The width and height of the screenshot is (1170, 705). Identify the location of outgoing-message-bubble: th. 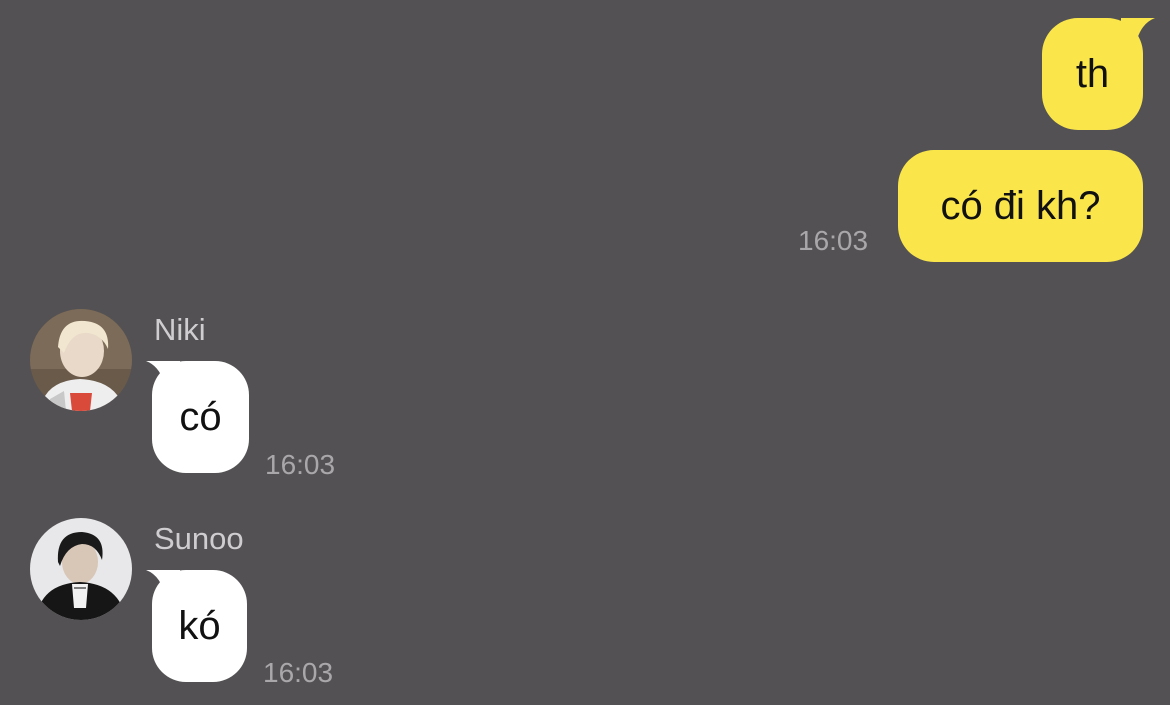
(1098, 74).